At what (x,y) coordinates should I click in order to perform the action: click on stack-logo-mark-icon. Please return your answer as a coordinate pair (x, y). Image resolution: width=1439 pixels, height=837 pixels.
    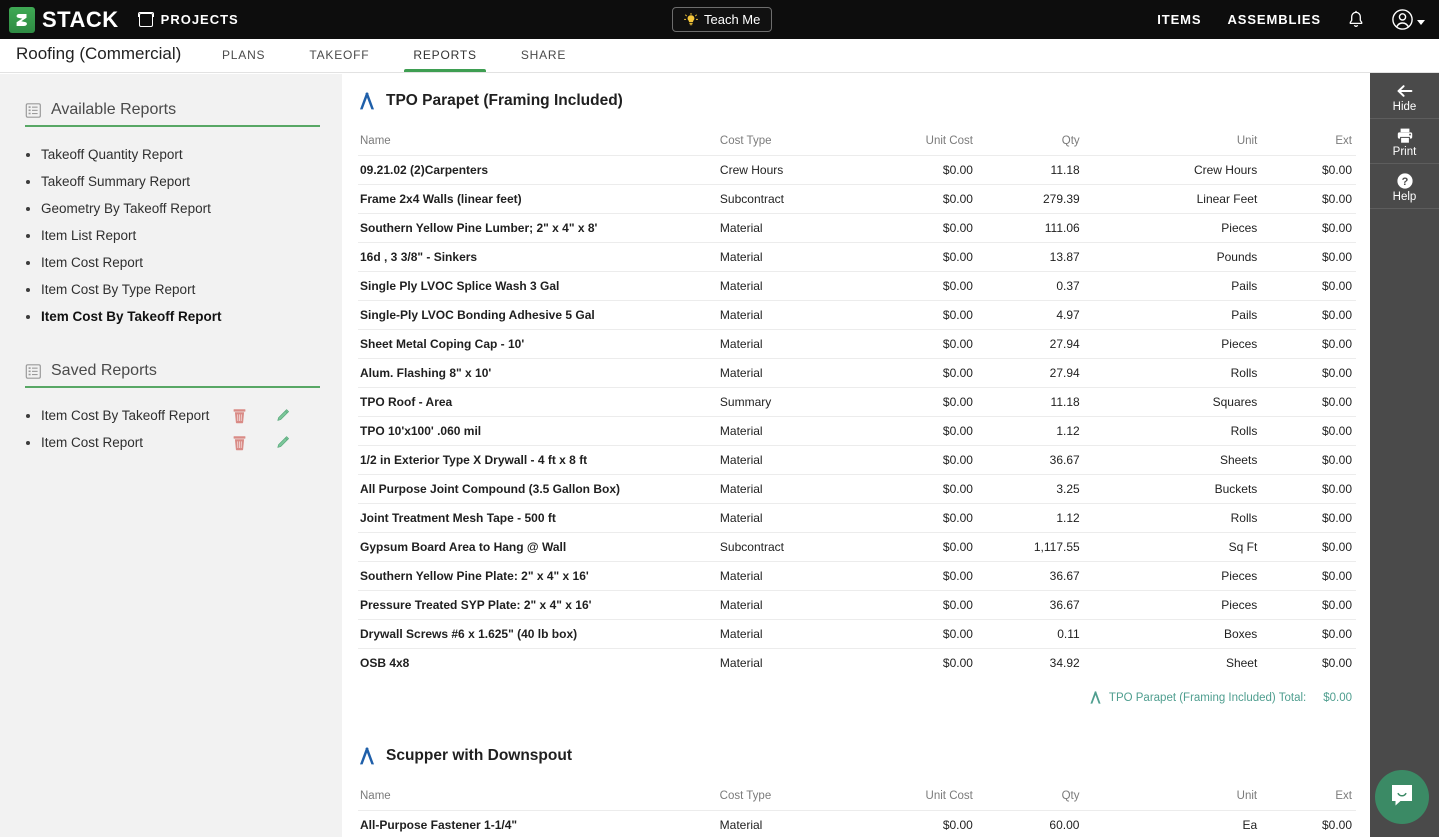
    Looking at the image, I should click on (22, 19).